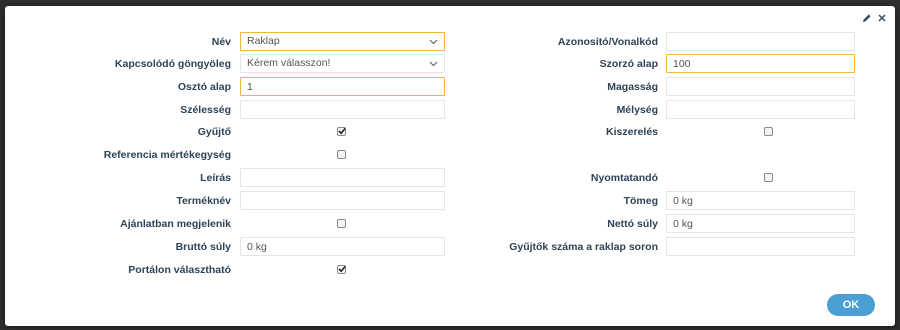 Image resolution: width=900 pixels, height=330 pixels. Describe the element at coordinates (768, 131) in the screenshot. I see `kiszereles-checkbox` at that location.